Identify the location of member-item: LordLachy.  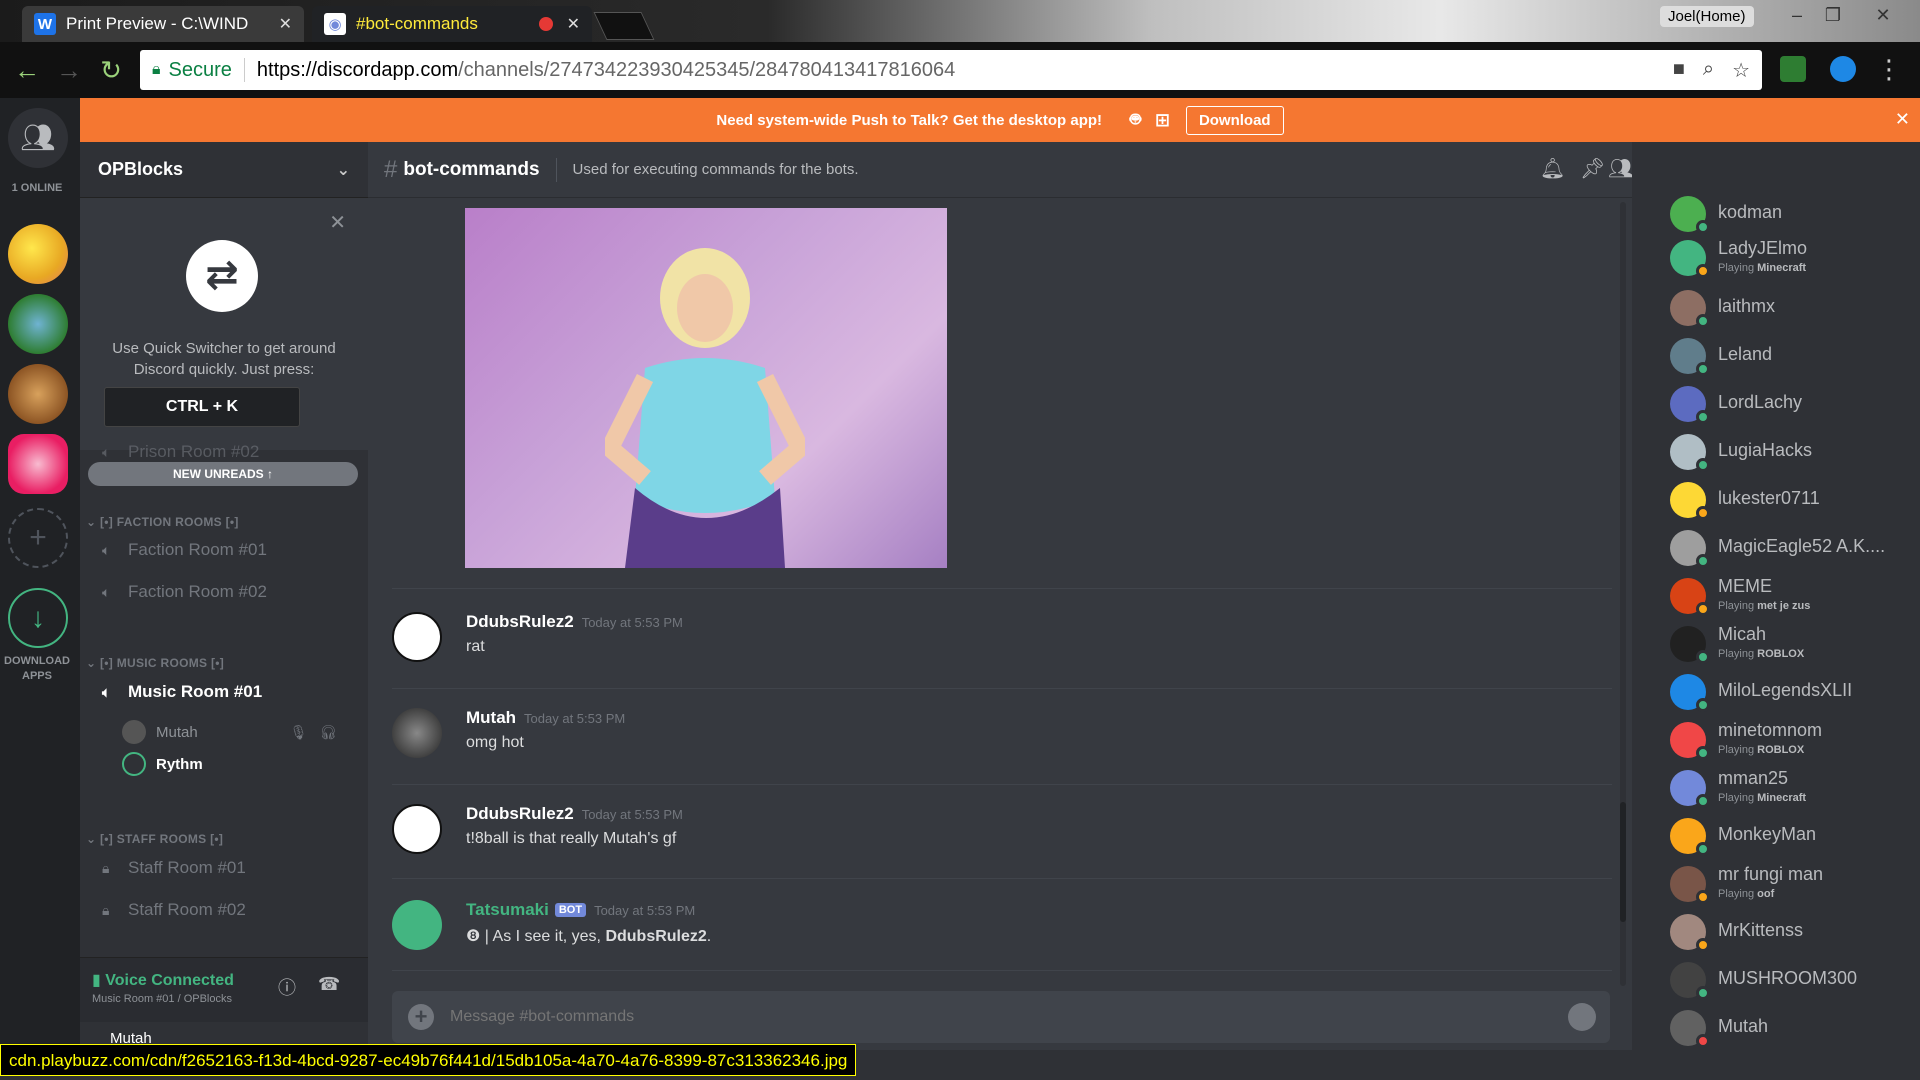
(1790, 404).